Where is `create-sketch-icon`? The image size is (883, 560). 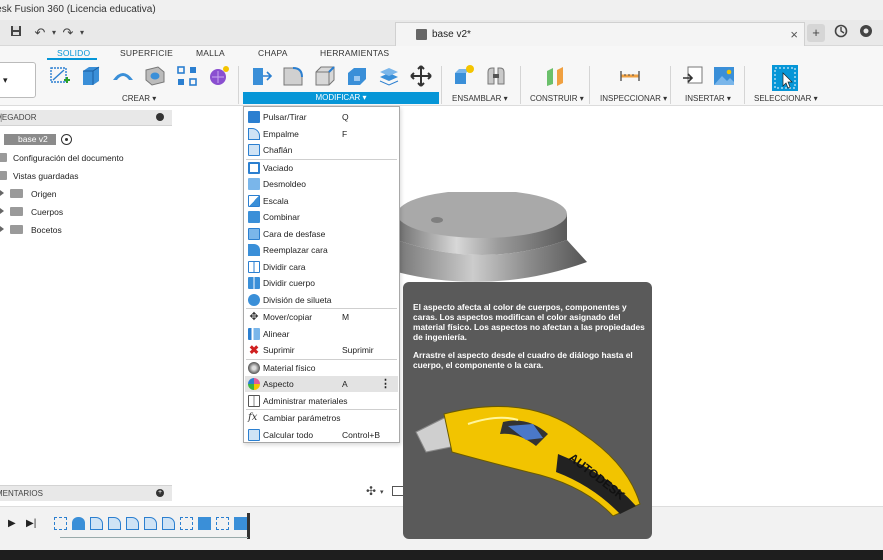 create-sketch-icon is located at coordinates (60, 76).